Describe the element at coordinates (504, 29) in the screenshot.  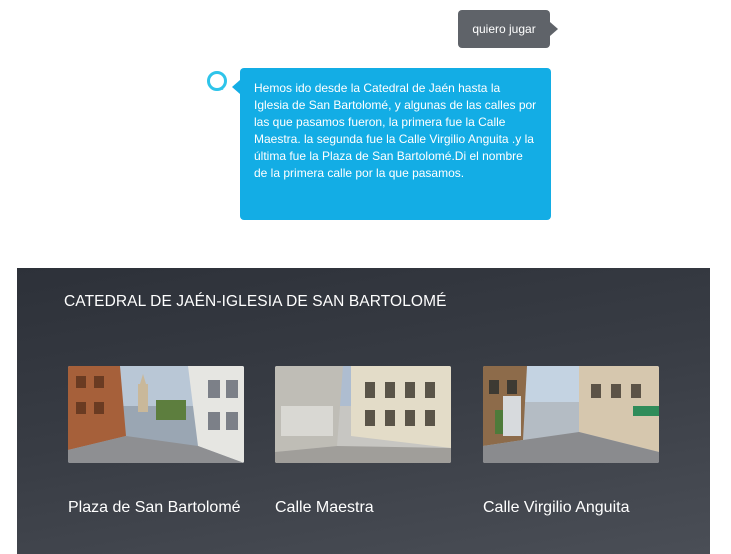
I see `user-message-text: quiero jugar` at that location.